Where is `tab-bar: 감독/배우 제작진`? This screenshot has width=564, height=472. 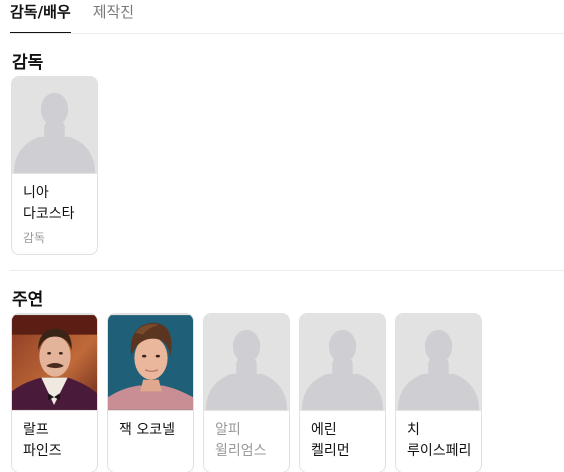 tab-bar: 감독/배우 제작진 is located at coordinates (83, 17).